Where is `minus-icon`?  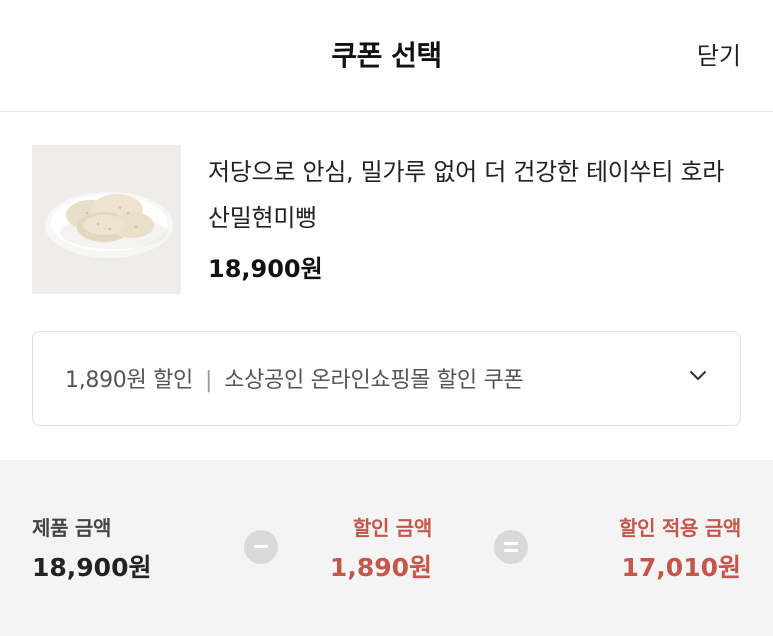
minus-icon is located at coordinates (261, 547).